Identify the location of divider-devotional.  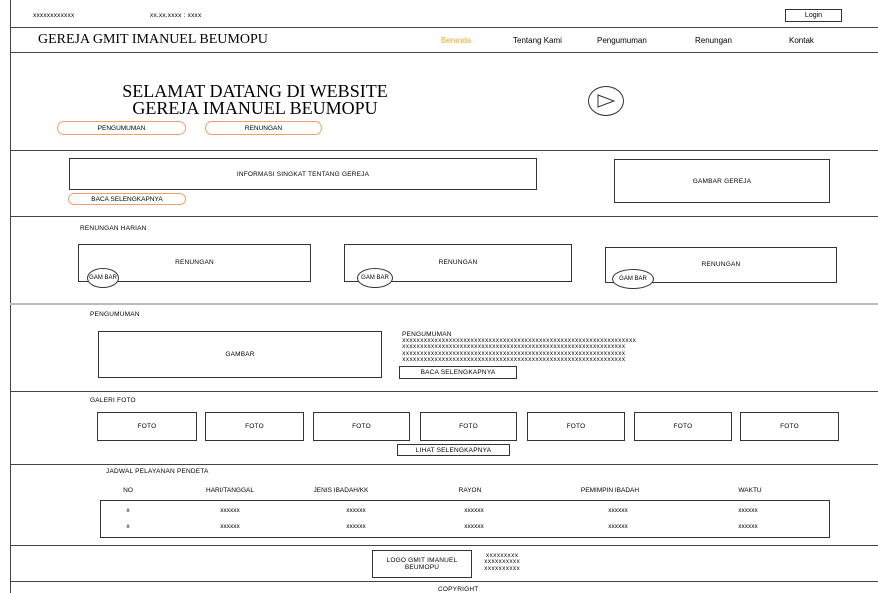
(444, 304).